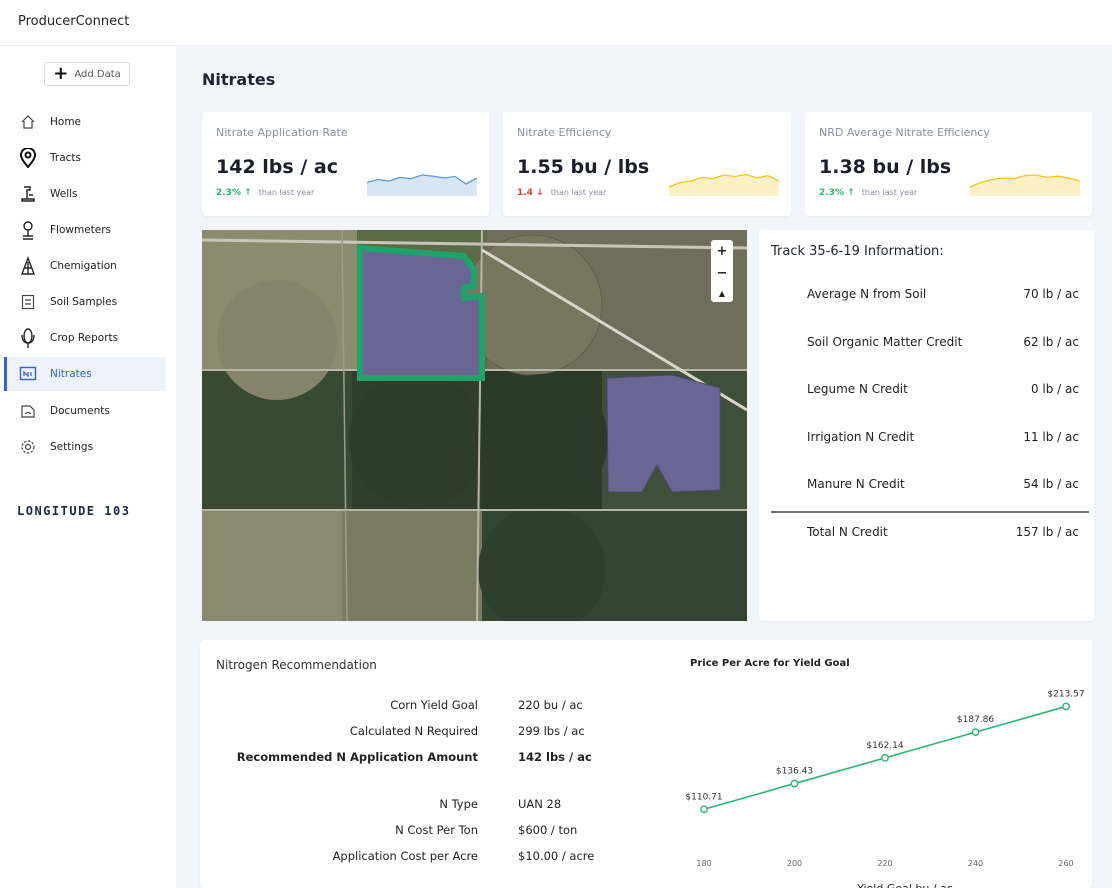  Describe the element at coordinates (85, 374) in the screenshot. I see `sidebar-item-nitrates: Nitrates` at that location.